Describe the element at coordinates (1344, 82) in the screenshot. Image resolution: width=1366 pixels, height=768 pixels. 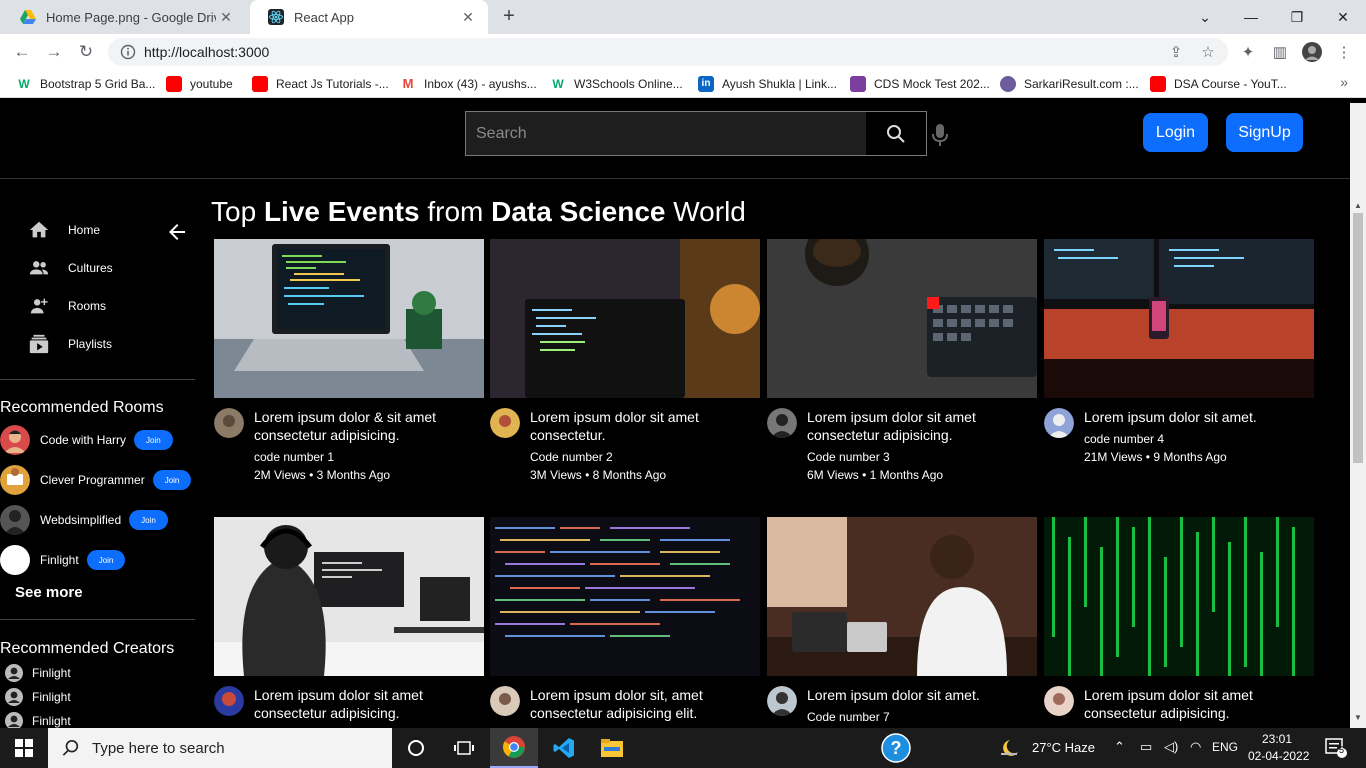
I see `more-bookmarks-icon: »` at that location.